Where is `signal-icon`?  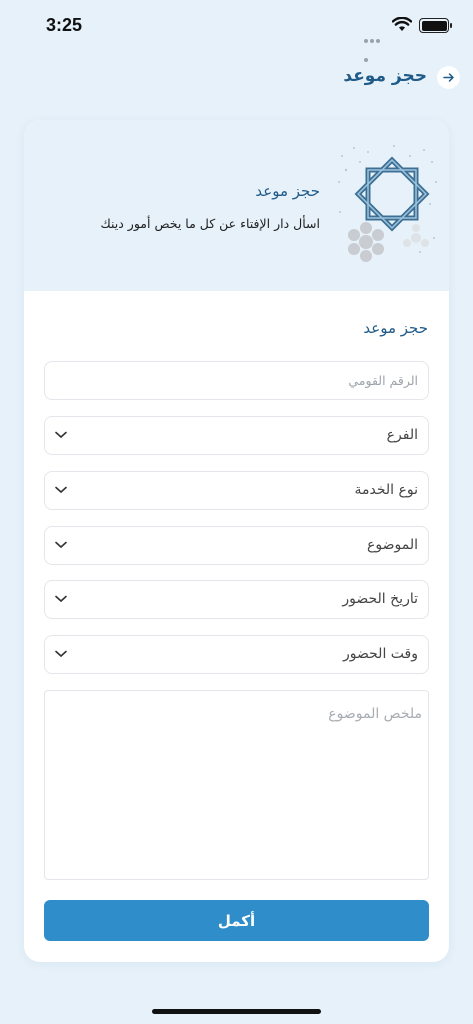 signal-icon is located at coordinates (375, 45).